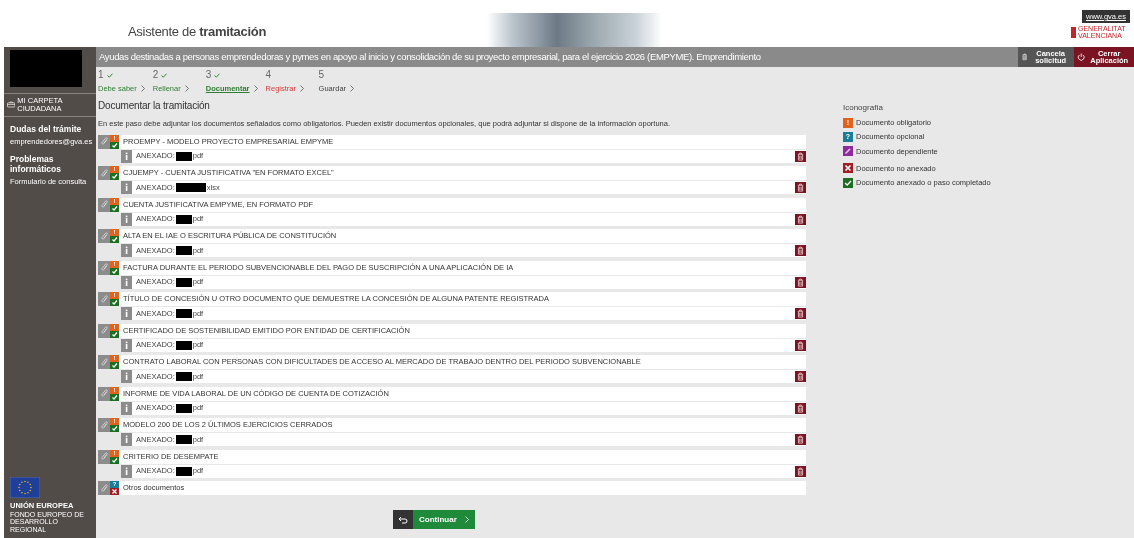 The image size is (1134, 538). I want to click on section-heading: Documentar la tramitación, so click(154, 106).